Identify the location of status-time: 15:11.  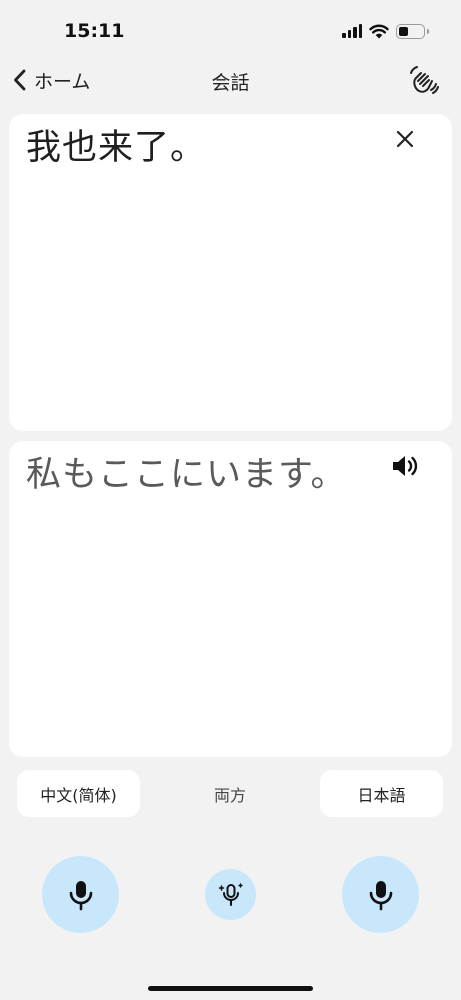
(94, 31).